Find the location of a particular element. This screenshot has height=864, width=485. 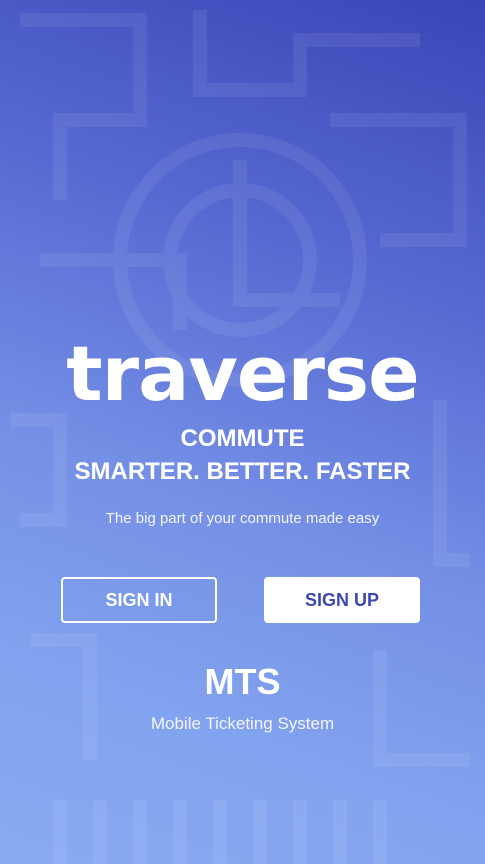

sign-in-button: SIGN IN is located at coordinates (139, 600).